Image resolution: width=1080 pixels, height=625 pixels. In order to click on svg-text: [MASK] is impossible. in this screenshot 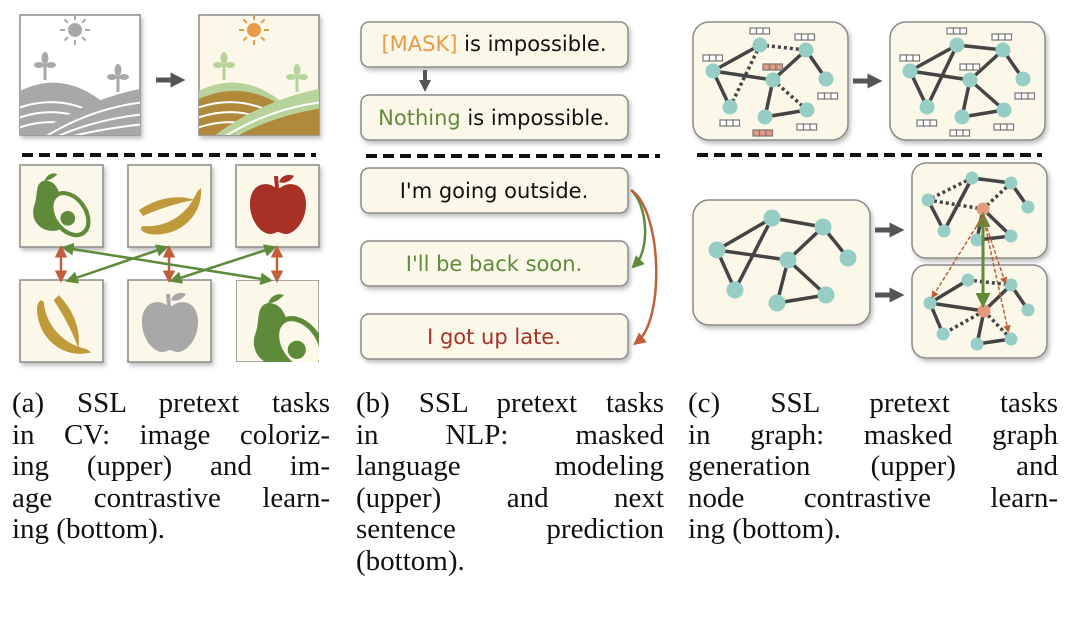, I will do `click(493, 44)`.